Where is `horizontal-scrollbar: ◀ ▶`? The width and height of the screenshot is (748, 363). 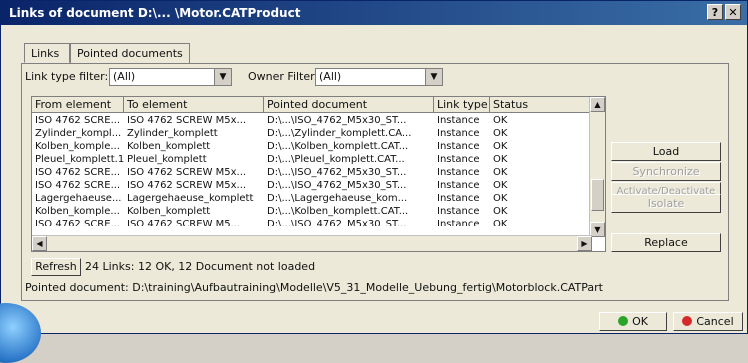
horizontal-scrollbar: ◀ ▶ is located at coordinates (312, 243).